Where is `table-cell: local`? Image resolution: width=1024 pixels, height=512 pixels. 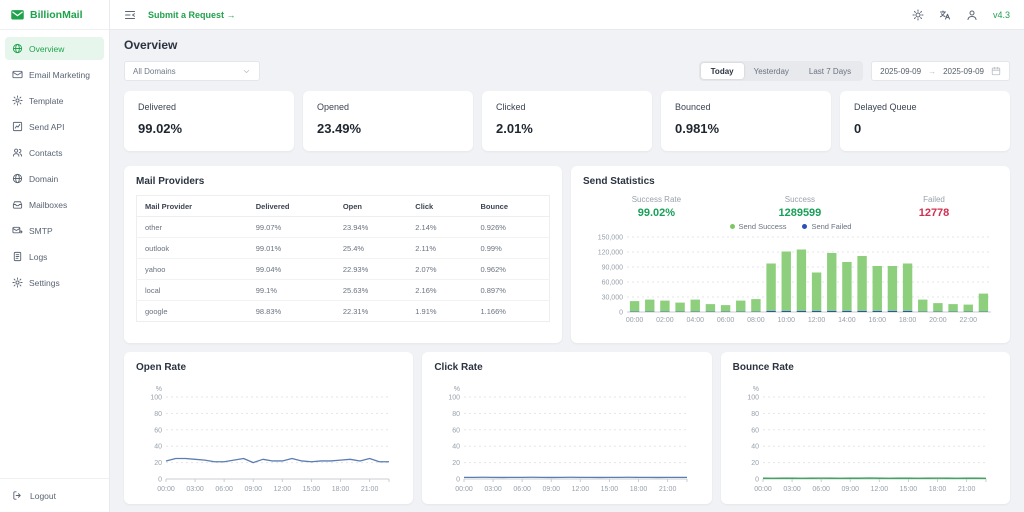 table-cell: local is located at coordinates (192, 290).